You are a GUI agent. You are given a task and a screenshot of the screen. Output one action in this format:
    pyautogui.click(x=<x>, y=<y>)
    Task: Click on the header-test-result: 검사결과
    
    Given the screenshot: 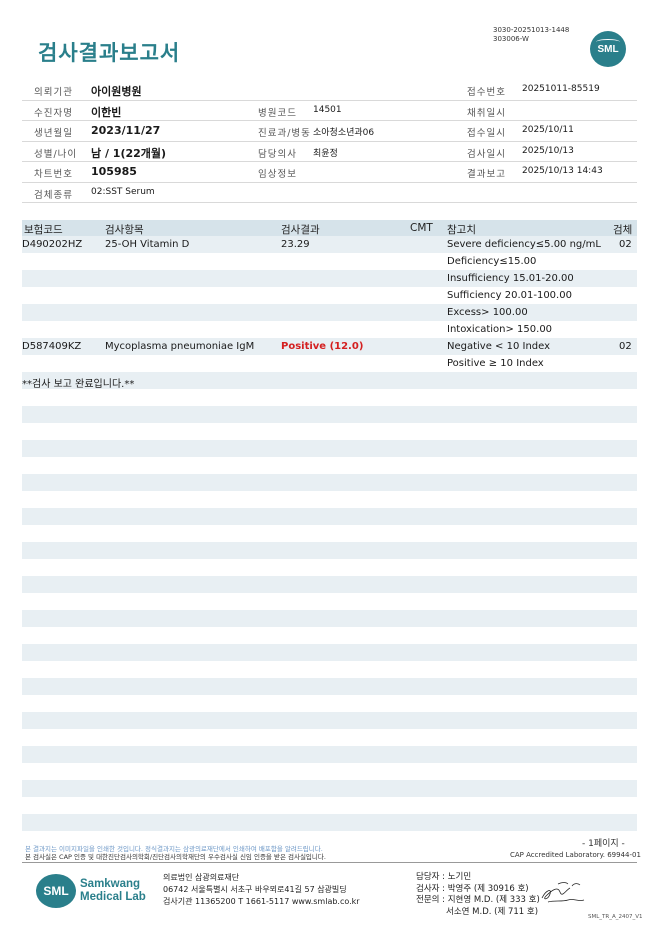 What is the action you would take?
    pyautogui.click(x=300, y=230)
    